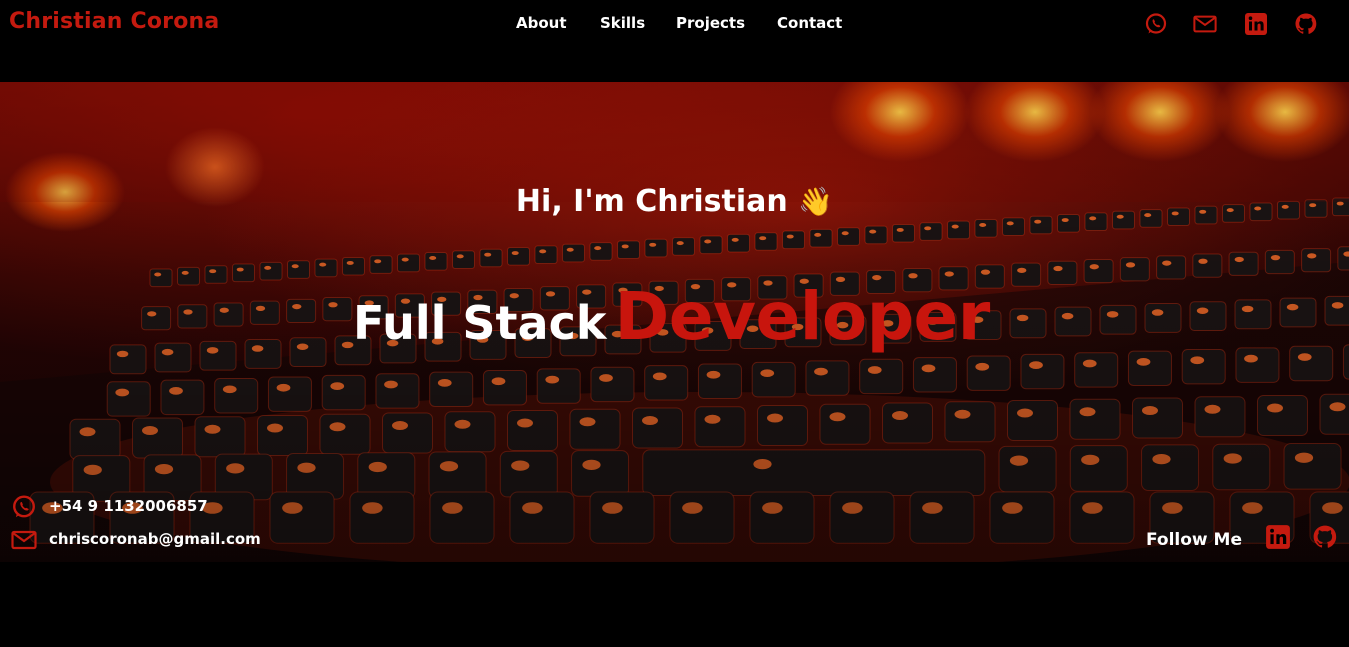 The image size is (1349, 647). Describe the element at coordinates (651, 201) in the screenshot. I see `greeting-text: Hi, I'm Christian` at that location.